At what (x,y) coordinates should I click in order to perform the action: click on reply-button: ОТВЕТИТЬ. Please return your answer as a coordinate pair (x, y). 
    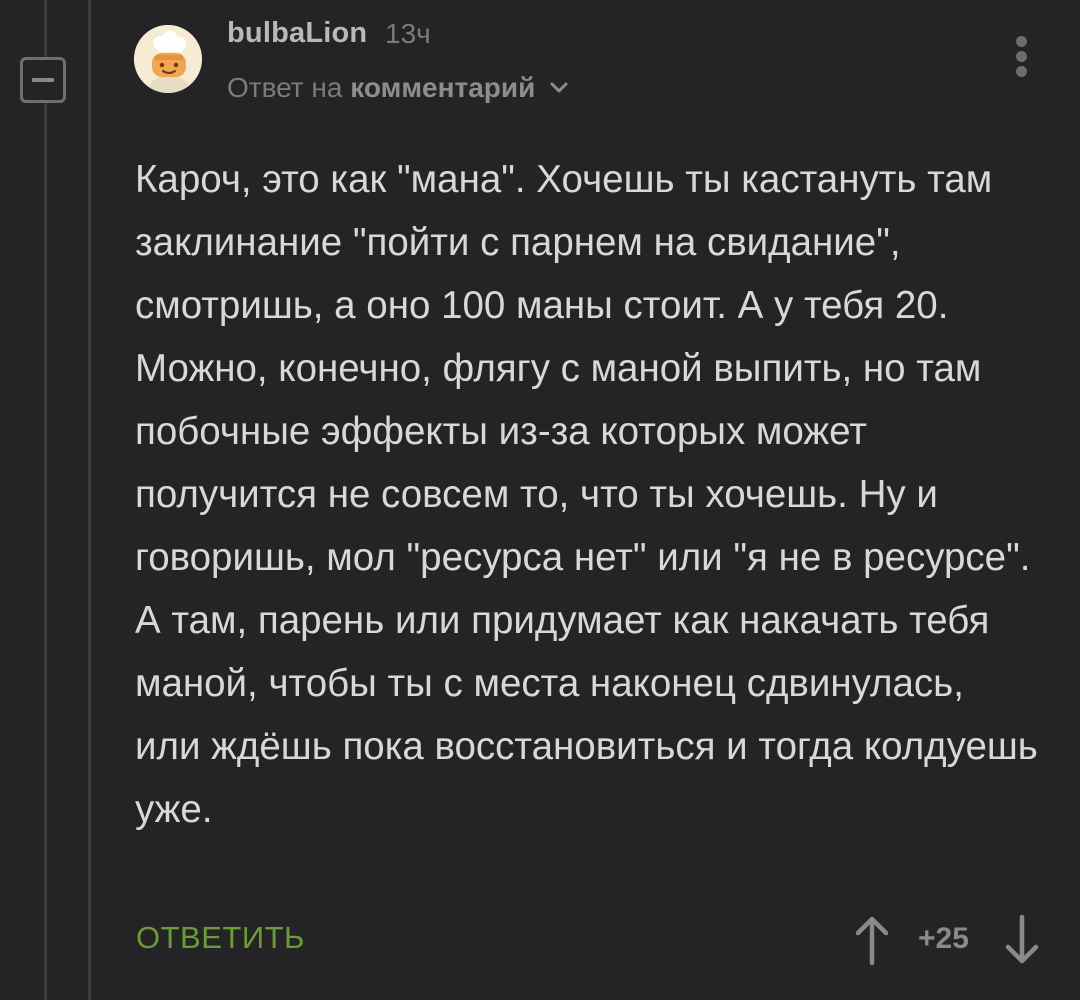
    Looking at the image, I should click on (220, 938).